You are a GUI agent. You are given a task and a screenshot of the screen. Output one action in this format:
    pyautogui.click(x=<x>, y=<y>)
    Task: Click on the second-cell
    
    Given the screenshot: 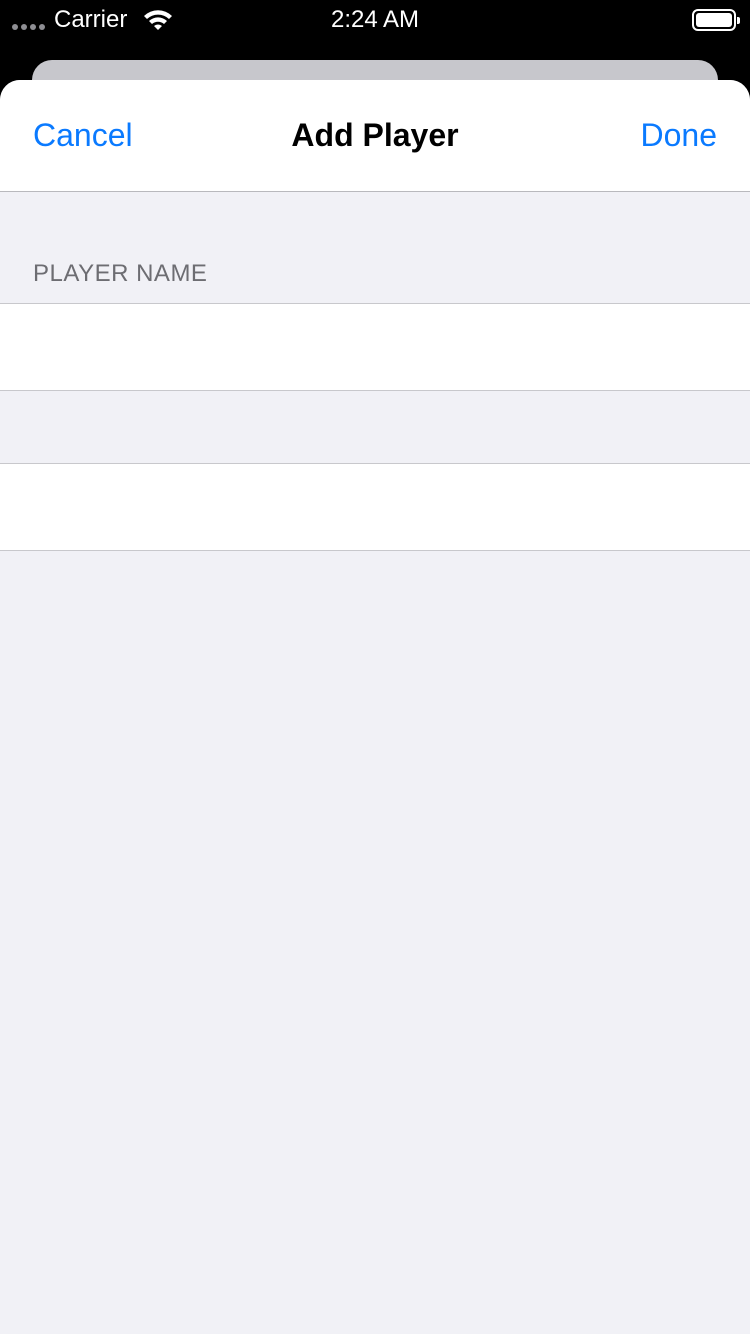 What is the action you would take?
    pyautogui.click(x=375, y=507)
    